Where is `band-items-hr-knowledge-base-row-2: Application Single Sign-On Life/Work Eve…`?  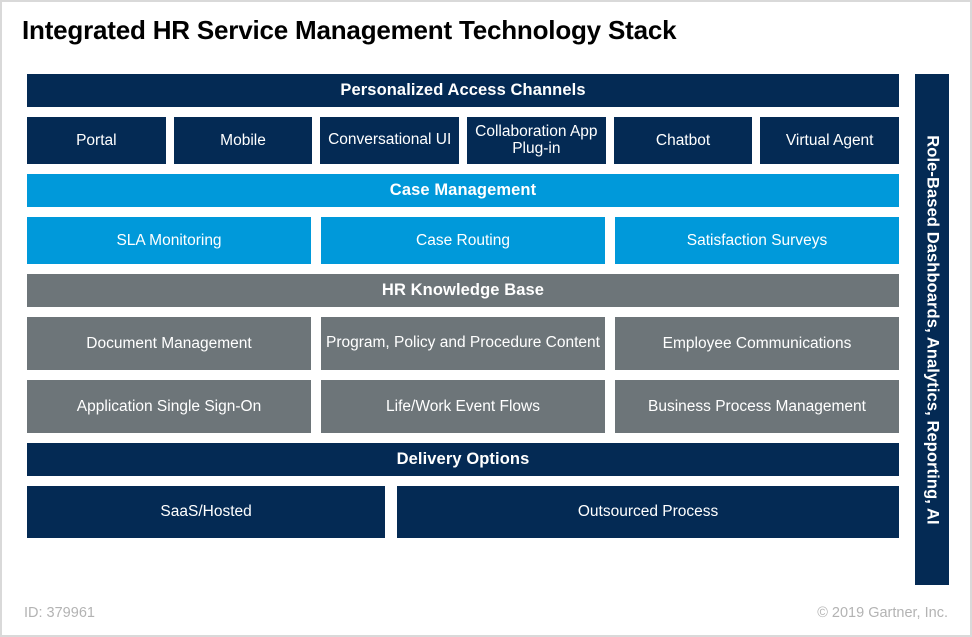
band-items-hr-knowledge-base-row-2: Application Single Sign-On Life/Work Eve… is located at coordinates (463, 406).